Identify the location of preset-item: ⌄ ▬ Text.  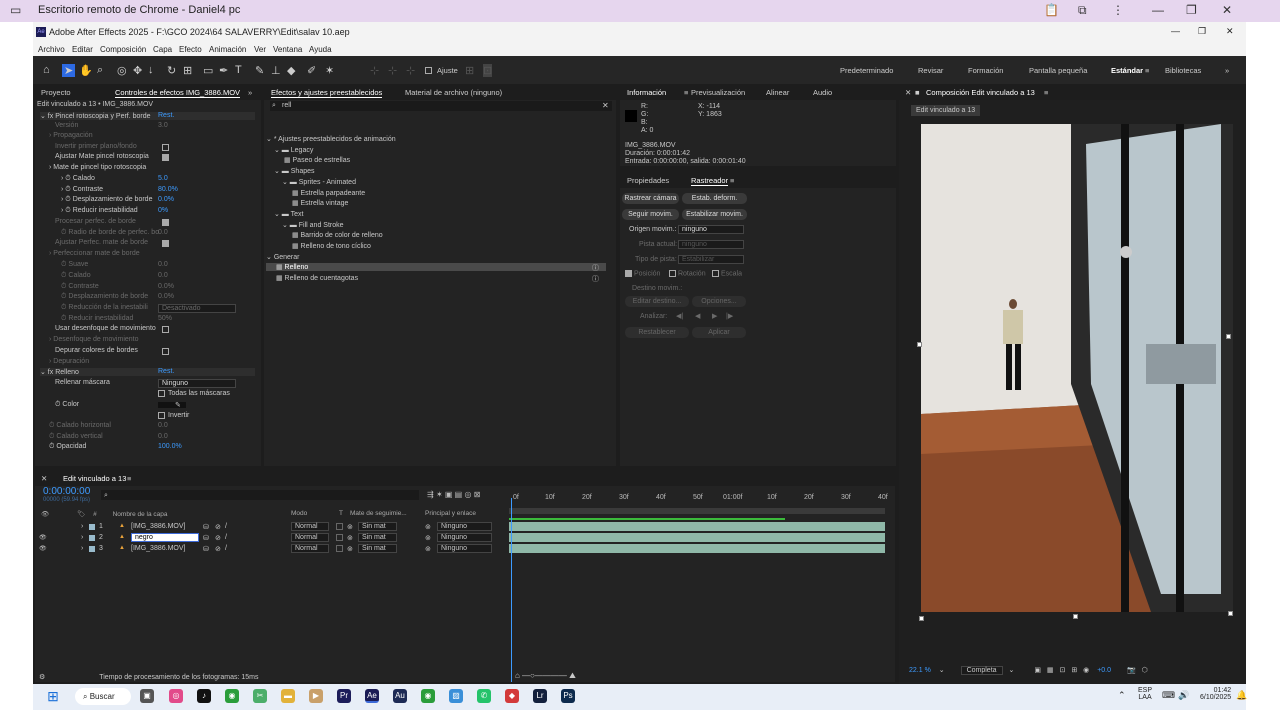
(436, 214).